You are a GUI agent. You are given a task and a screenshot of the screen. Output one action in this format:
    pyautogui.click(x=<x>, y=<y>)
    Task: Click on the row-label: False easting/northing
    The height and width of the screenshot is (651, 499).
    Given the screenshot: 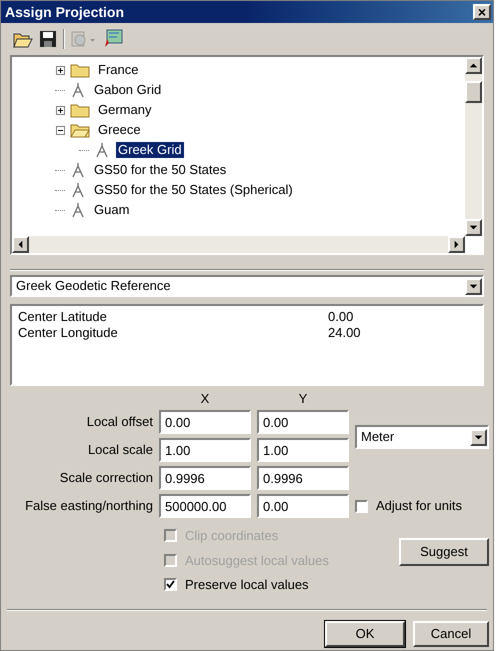 What is the action you would take?
    pyautogui.click(x=88, y=506)
    